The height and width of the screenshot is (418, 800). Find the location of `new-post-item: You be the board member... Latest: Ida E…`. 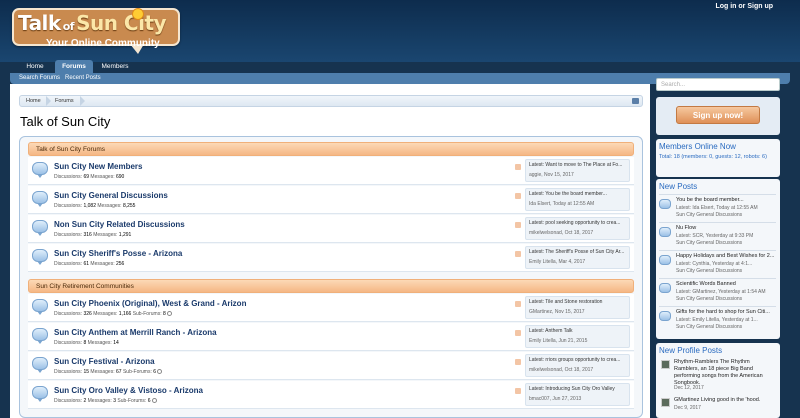

new-post-item: You be the board member... Latest: Ida E… is located at coordinates (717, 207).